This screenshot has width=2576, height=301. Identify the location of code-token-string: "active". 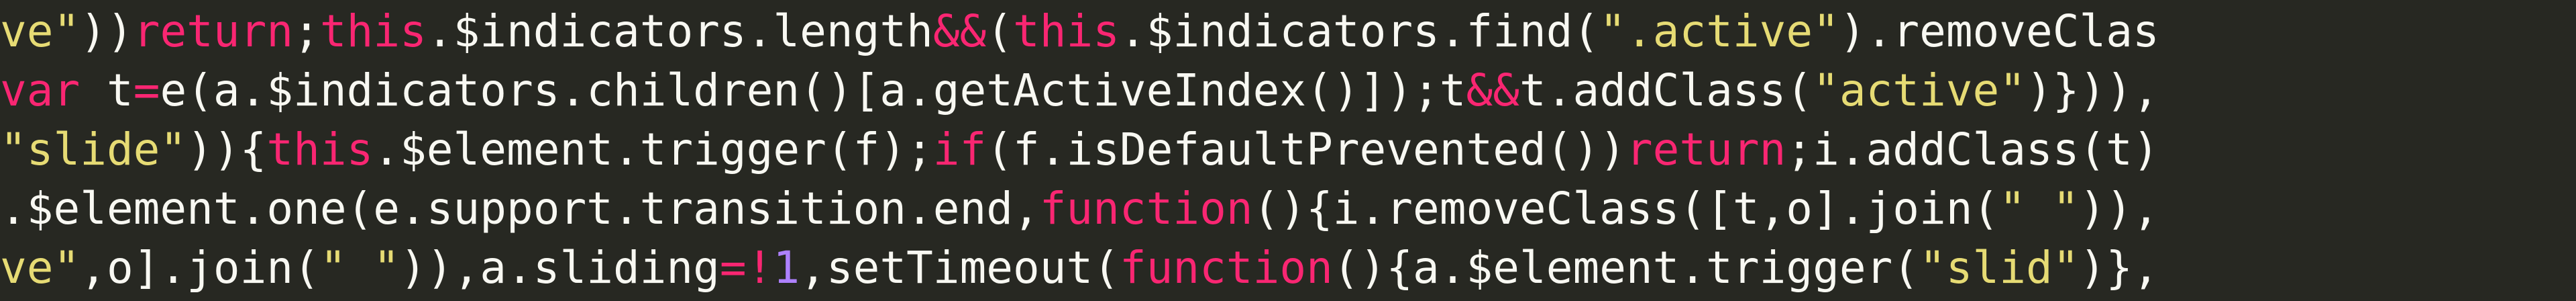
(1919, 90).